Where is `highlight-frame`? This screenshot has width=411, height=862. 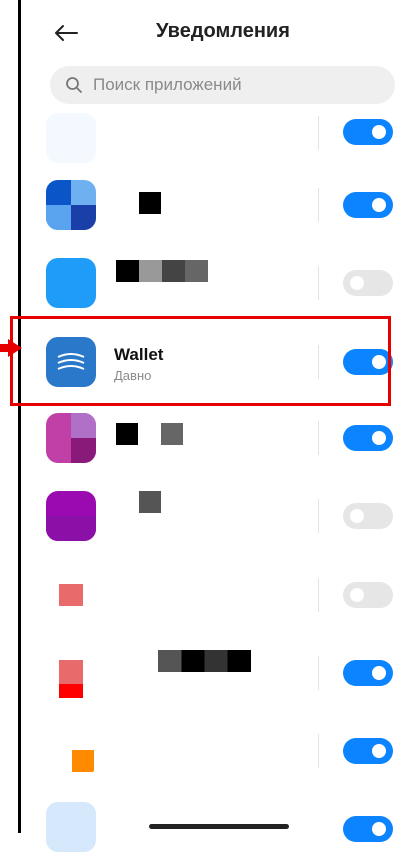 highlight-frame is located at coordinates (200, 361).